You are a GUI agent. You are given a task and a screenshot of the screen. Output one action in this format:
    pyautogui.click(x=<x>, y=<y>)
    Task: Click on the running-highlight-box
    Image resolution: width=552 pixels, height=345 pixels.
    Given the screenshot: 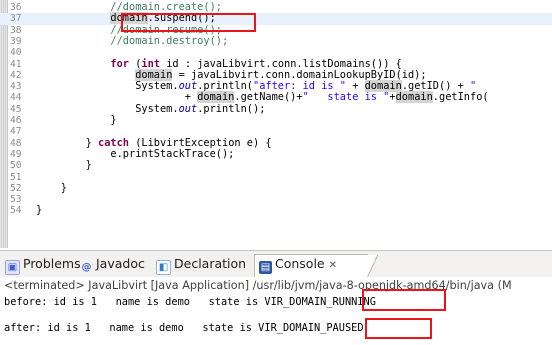 What is the action you would take?
    pyautogui.click(x=404, y=300)
    